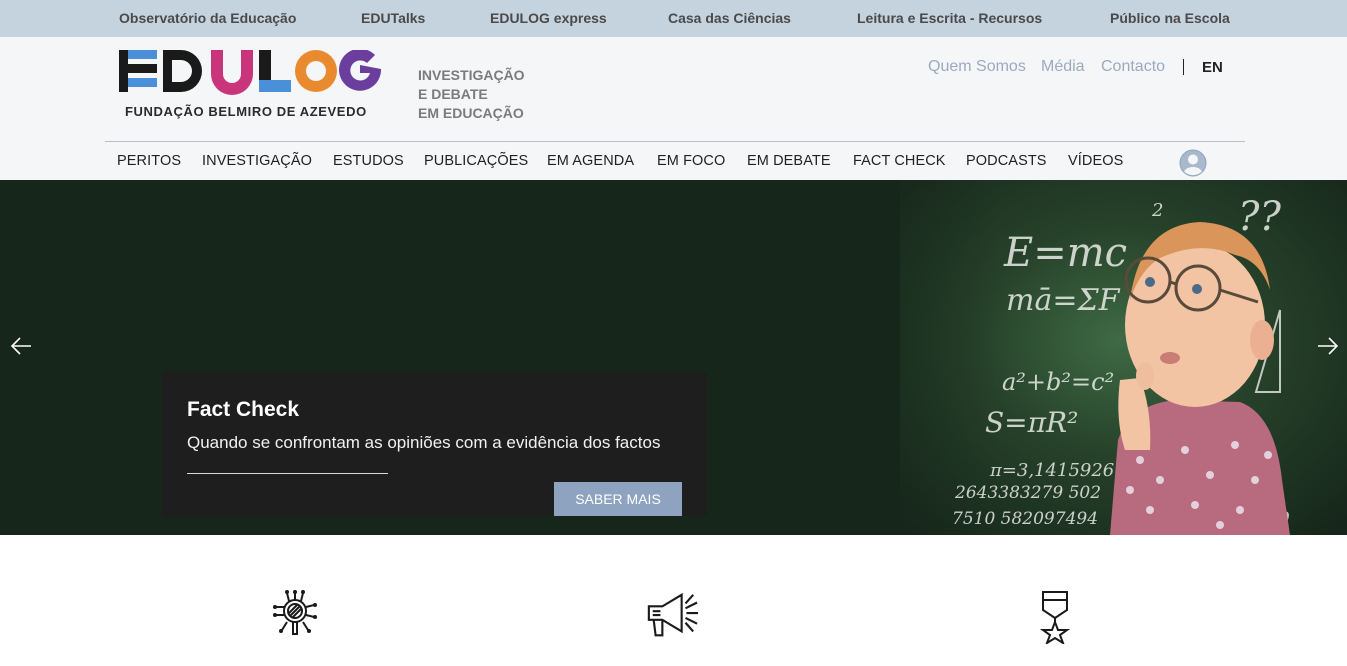 This screenshot has height=666, width=1347. I want to click on megaphone-icon, so click(673, 614).